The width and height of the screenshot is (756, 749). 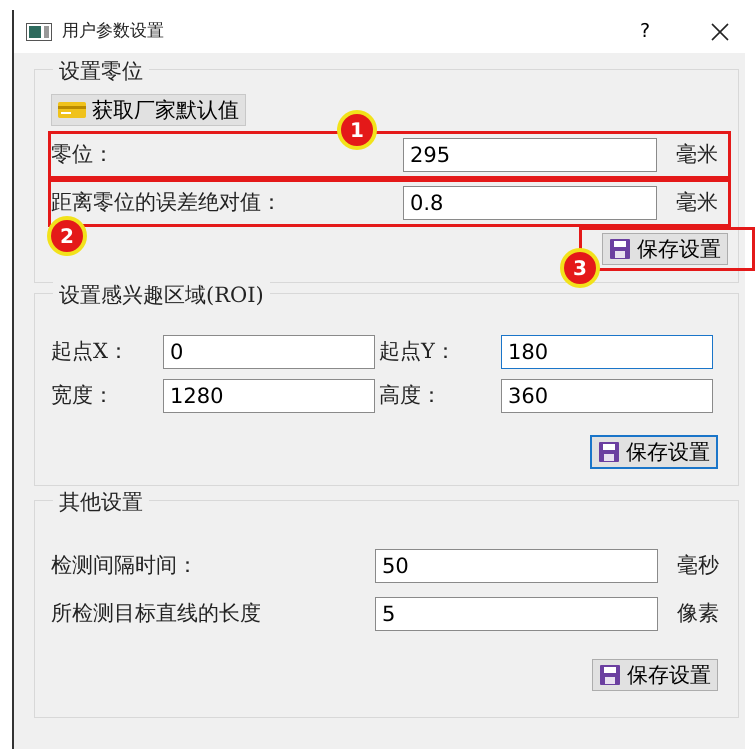 What do you see at coordinates (72, 110) in the screenshot?
I see `card-icon` at bounding box center [72, 110].